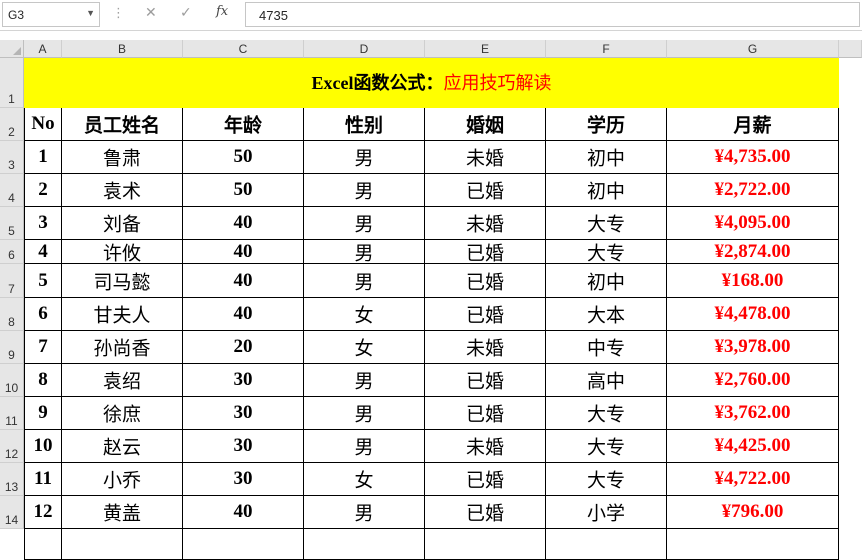 This screenshot has width=862, height=560. What do you see at coordinates (485, 124) in the screenshot?
I see `header-cell-marital: 婚姻` at bounding box center [485, 124].